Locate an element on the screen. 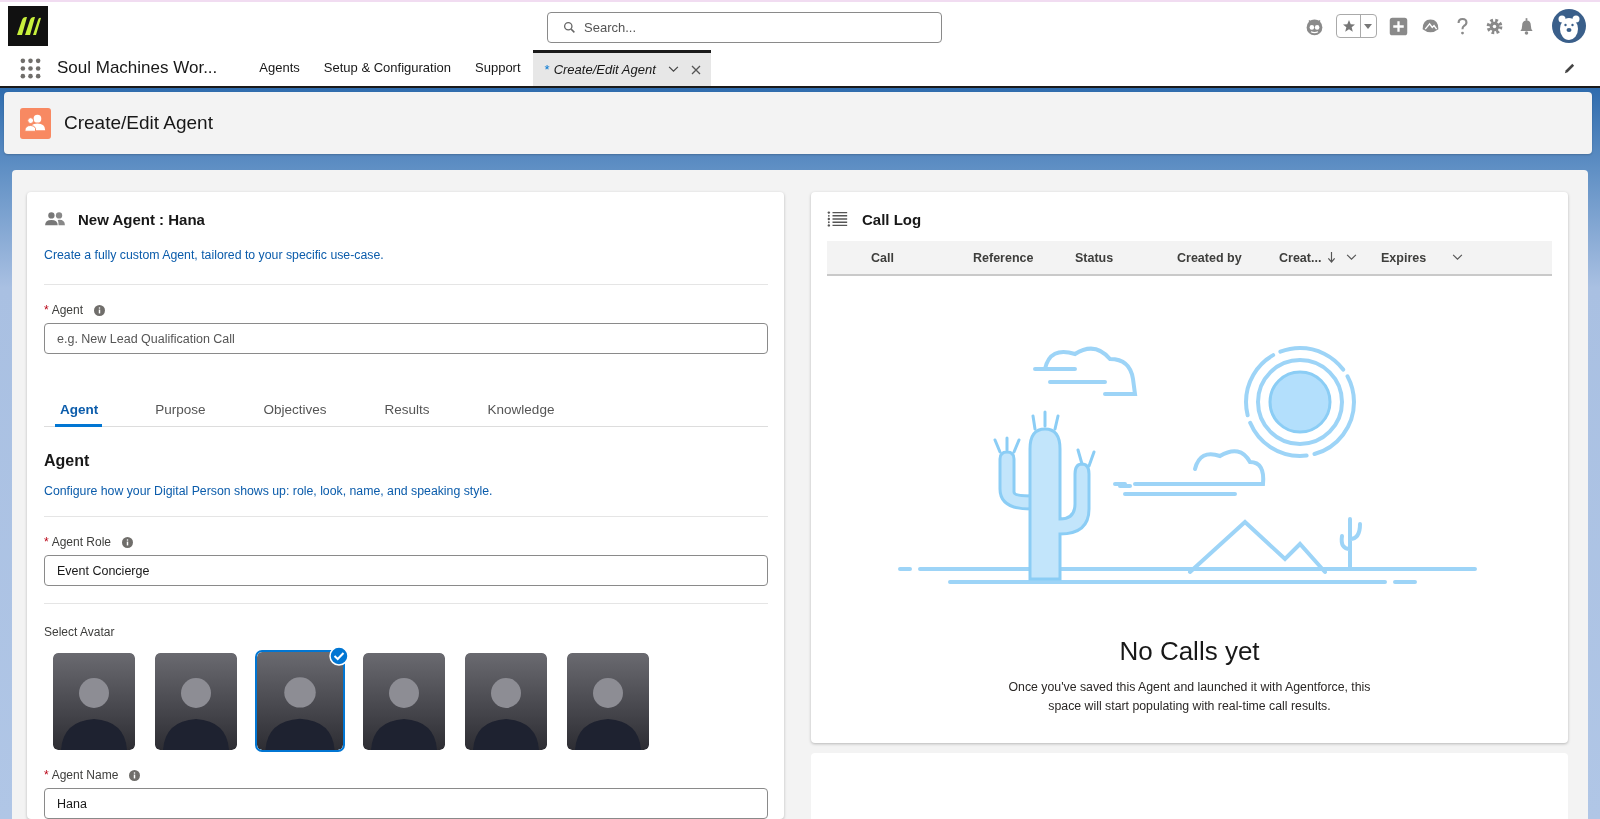 Image resolution: width=1600 pixels, height=819 pixels. form-tab: Objectives is located at coordinates (295, 412).